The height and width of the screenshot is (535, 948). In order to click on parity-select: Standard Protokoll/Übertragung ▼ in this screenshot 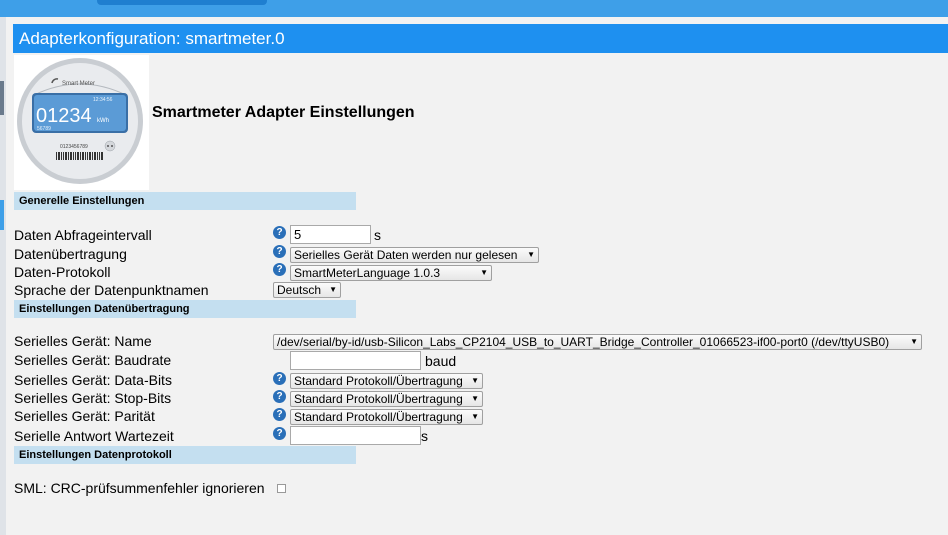, I will do `click(386, 417)`.